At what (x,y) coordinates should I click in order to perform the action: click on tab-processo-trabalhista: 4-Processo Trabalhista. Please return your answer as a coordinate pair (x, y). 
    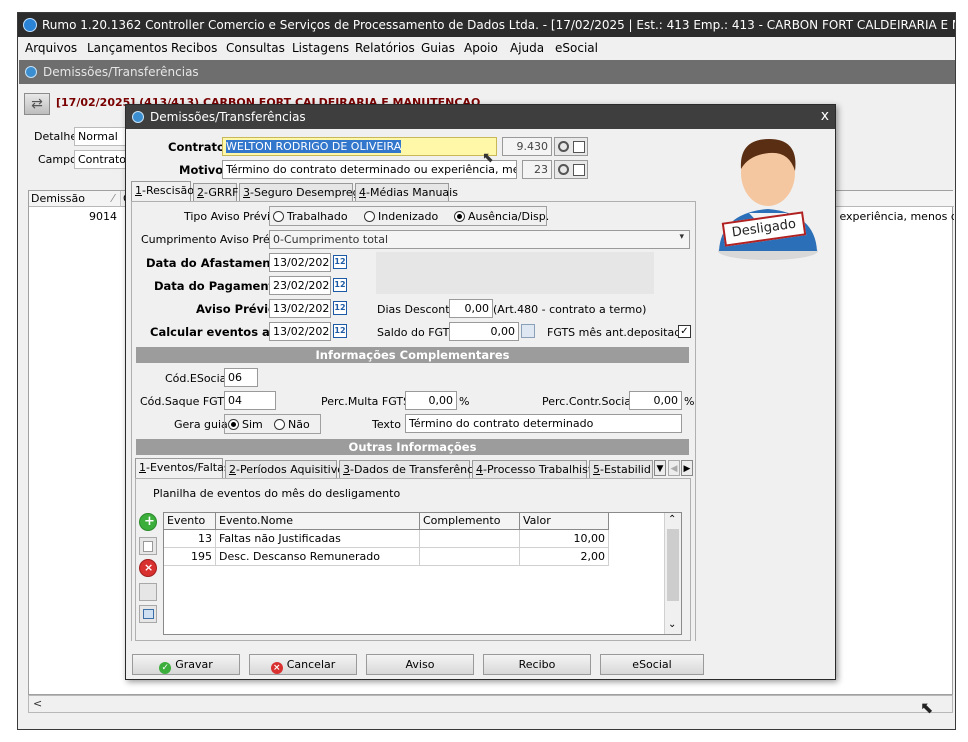
    Looking at the image, I should click on (535, 469).